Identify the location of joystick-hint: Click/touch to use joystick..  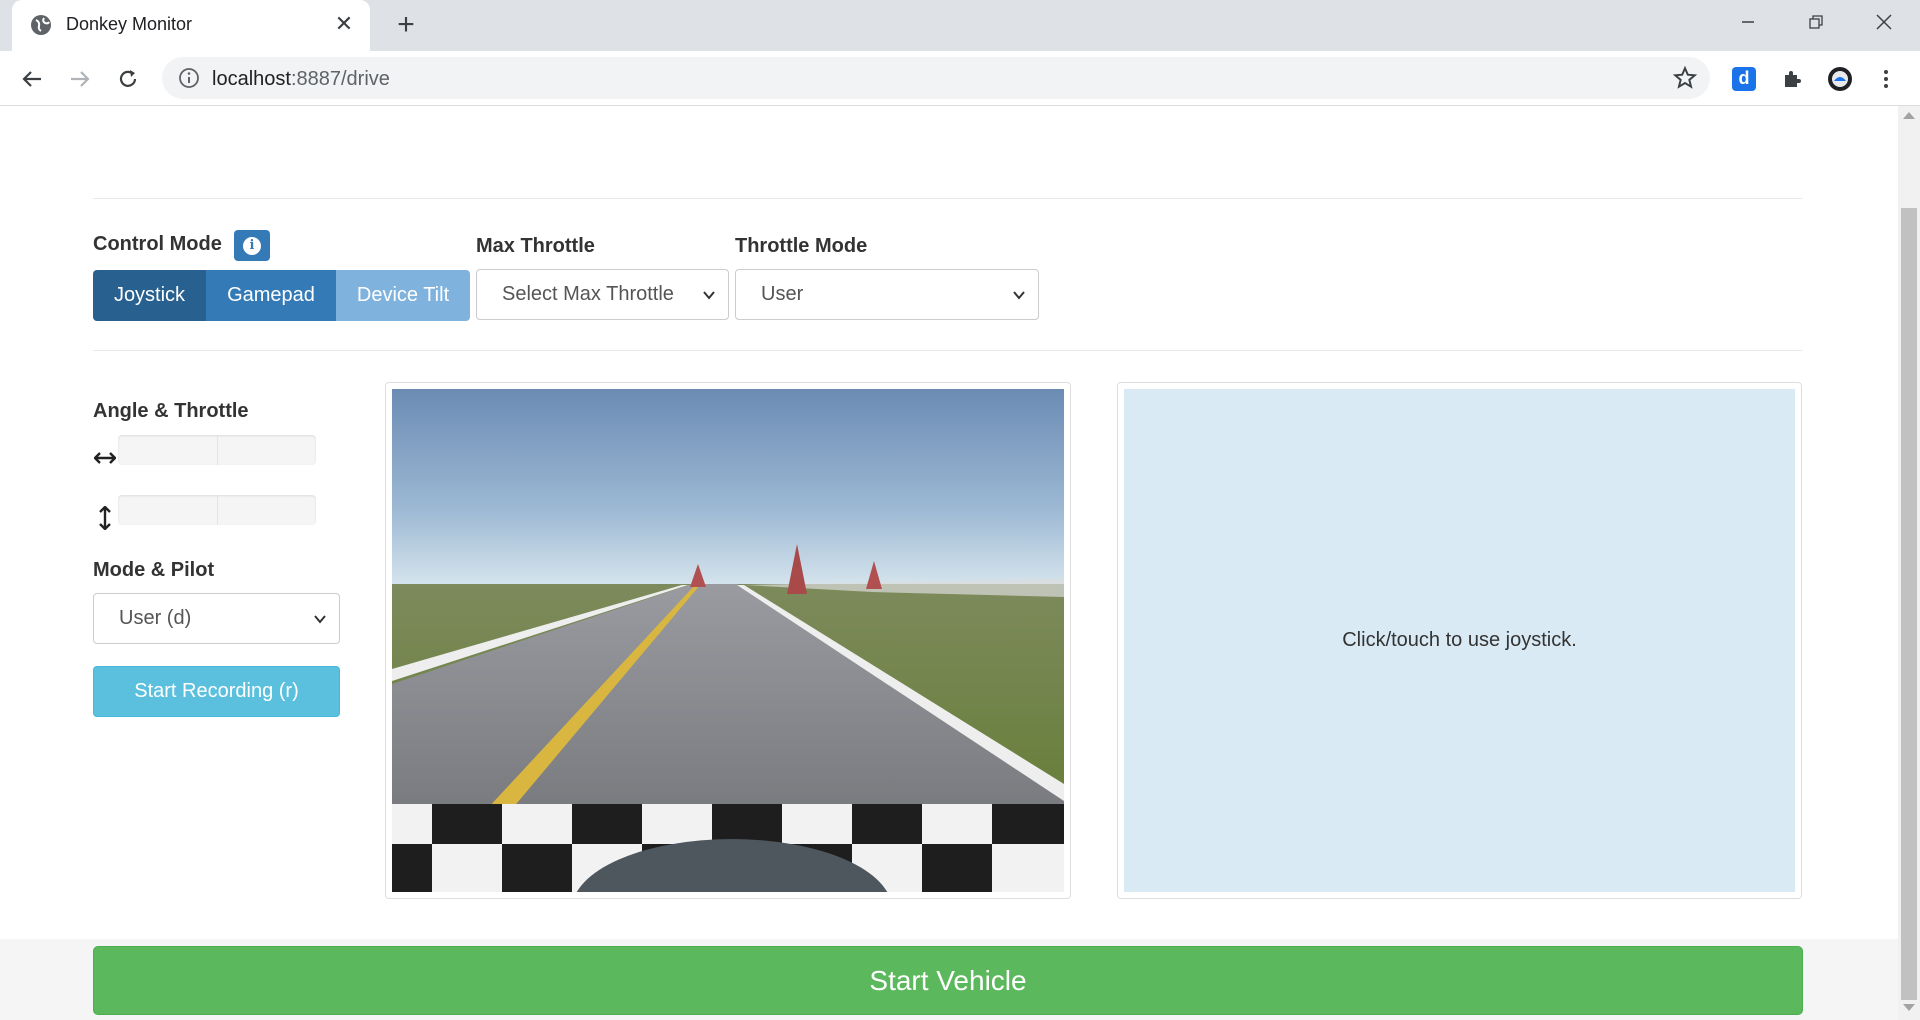
(1459, 640).